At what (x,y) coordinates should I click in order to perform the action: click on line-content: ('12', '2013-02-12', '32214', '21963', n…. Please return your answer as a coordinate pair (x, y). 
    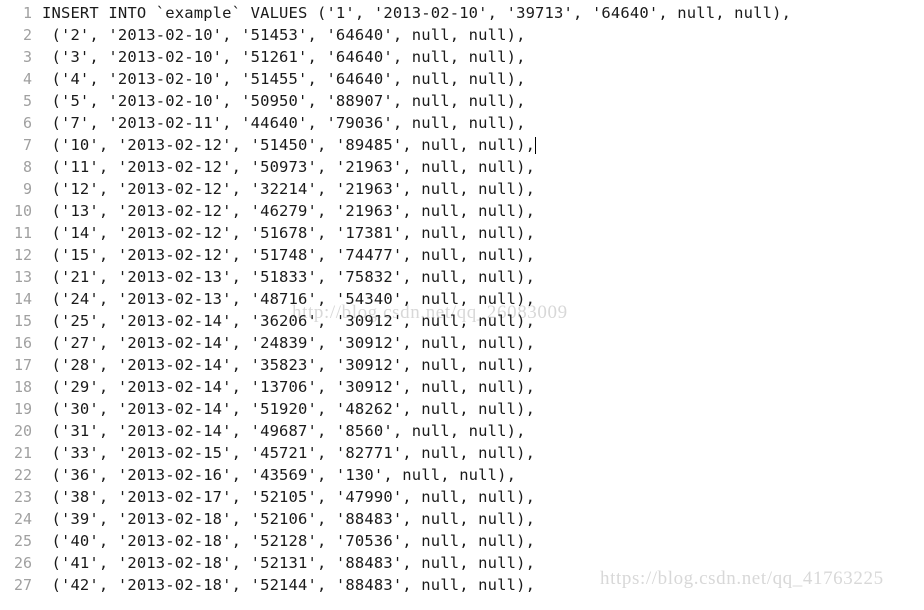
    Looking at the image, I should click on (478, 189).